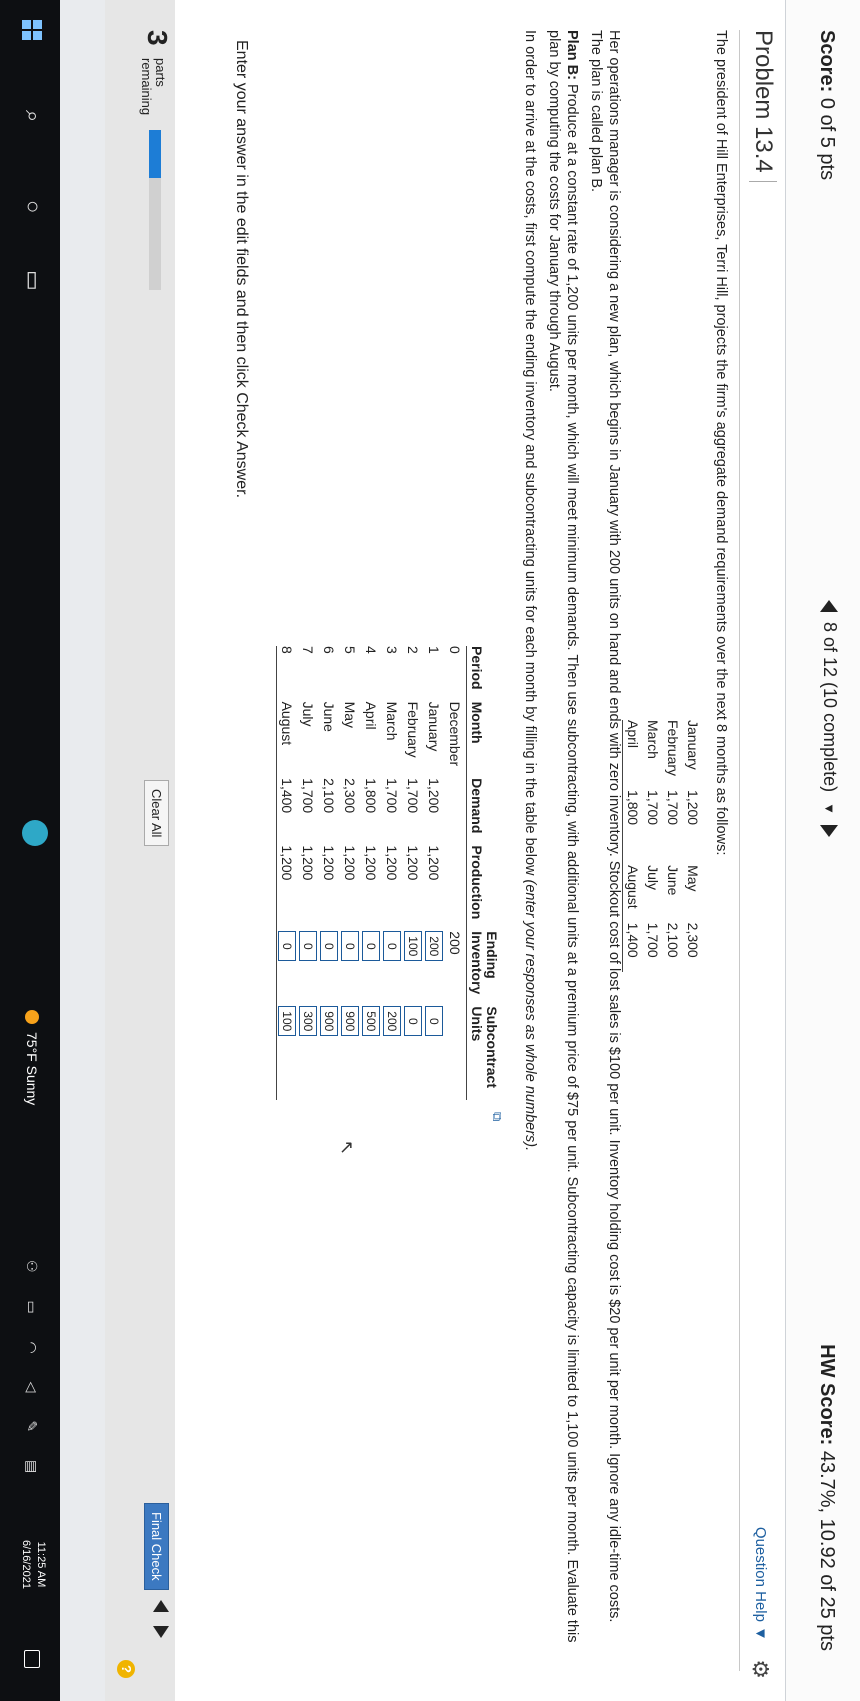 This screenshot has width=860, height=1701. What do you see at coordinates (287, 674) in the screenshot?
I see `period-cell: 8` at bounding box center [287, 674].